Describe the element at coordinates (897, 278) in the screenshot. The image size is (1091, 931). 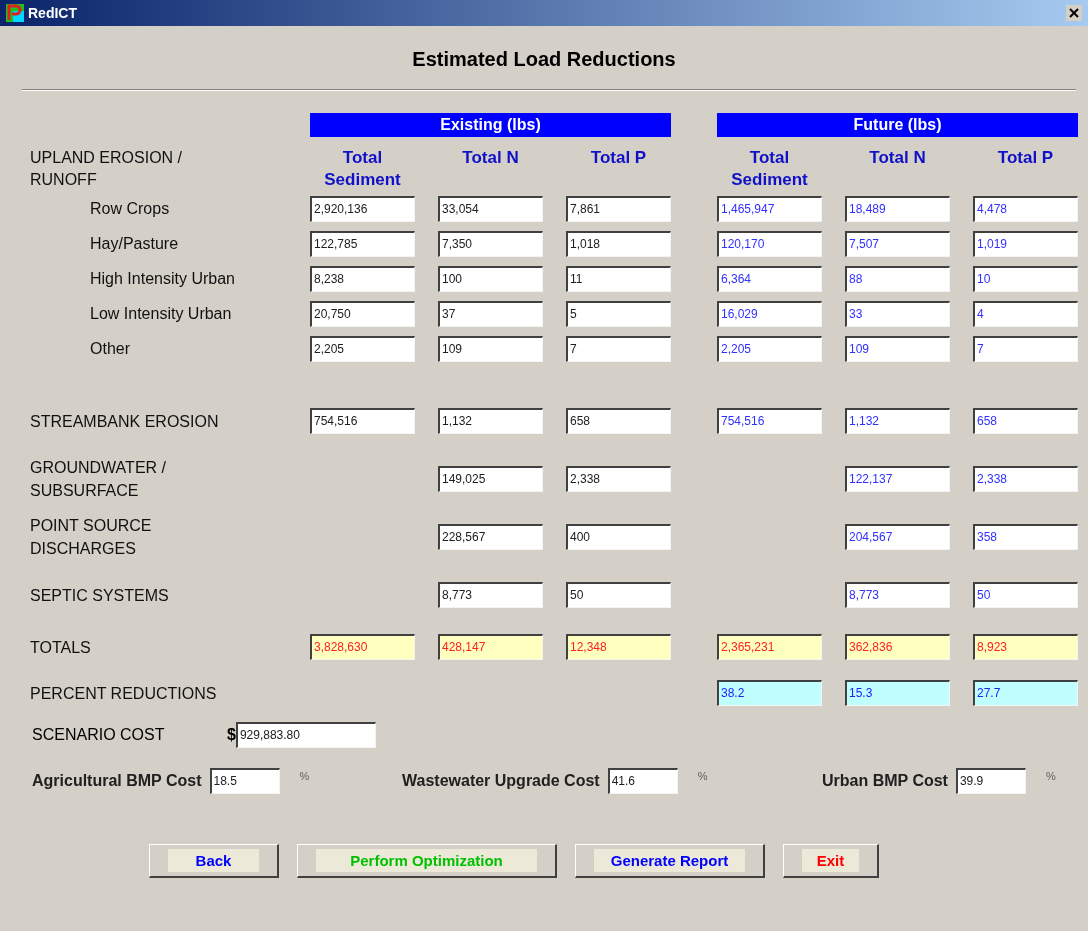
I see `value-field: 88` at that location.